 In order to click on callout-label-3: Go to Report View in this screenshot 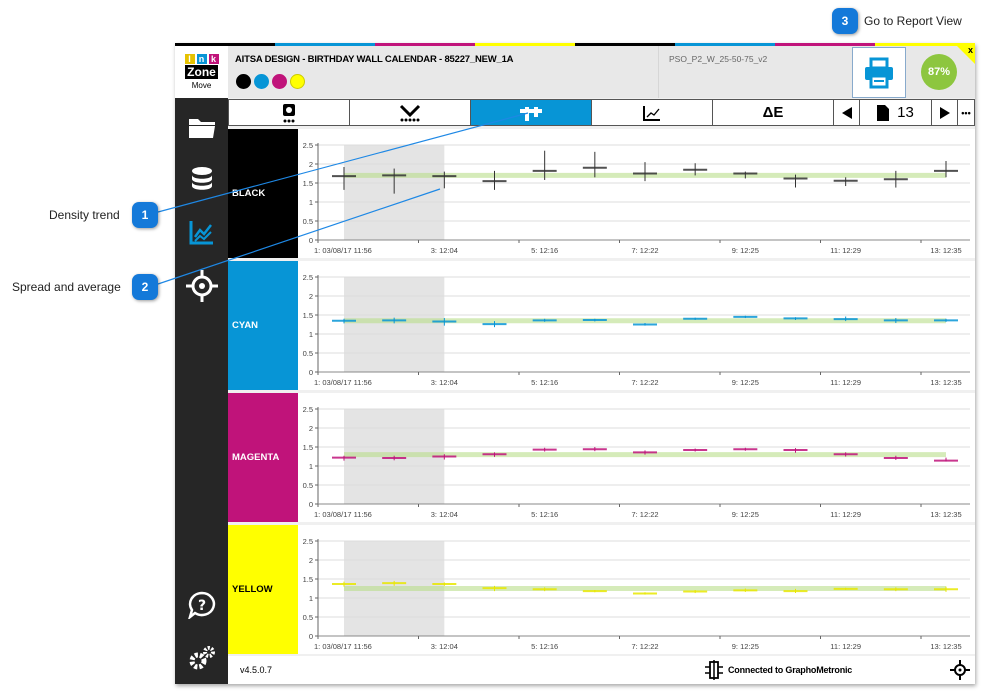, I will do `click(913, 21)`.